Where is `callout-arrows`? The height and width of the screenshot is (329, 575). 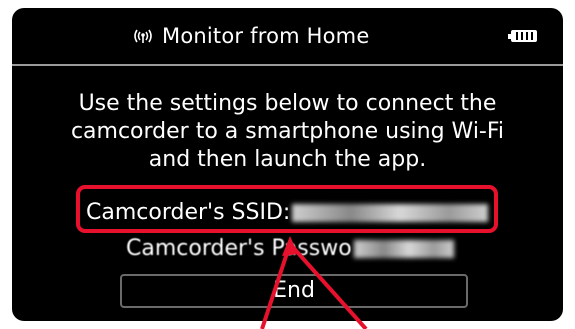 callout-arrows is located at coordinates (314, 282).